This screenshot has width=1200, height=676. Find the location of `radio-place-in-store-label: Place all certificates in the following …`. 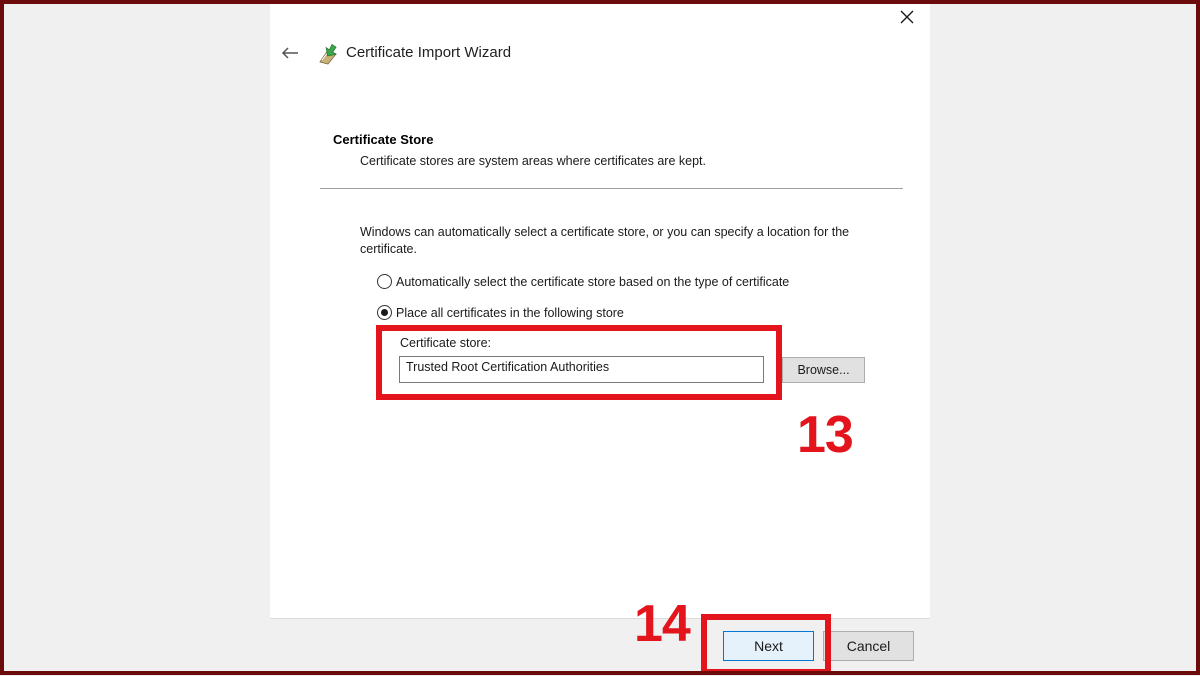

radio-place-in-store-label: Place all certificates in the following … is located at coordinates (510, 312).